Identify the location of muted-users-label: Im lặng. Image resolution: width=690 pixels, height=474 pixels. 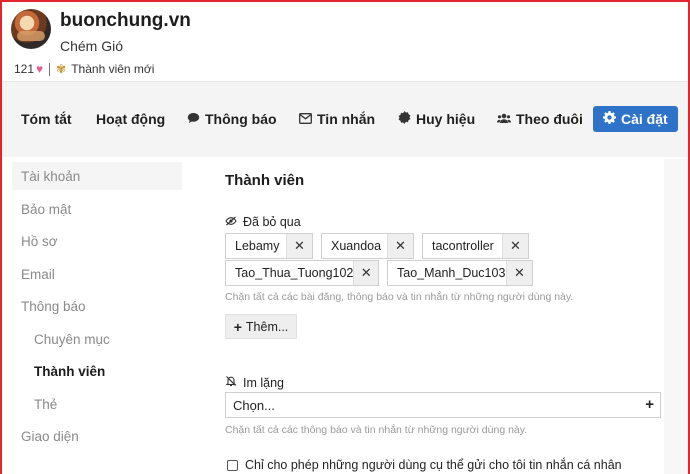
(254, 382).